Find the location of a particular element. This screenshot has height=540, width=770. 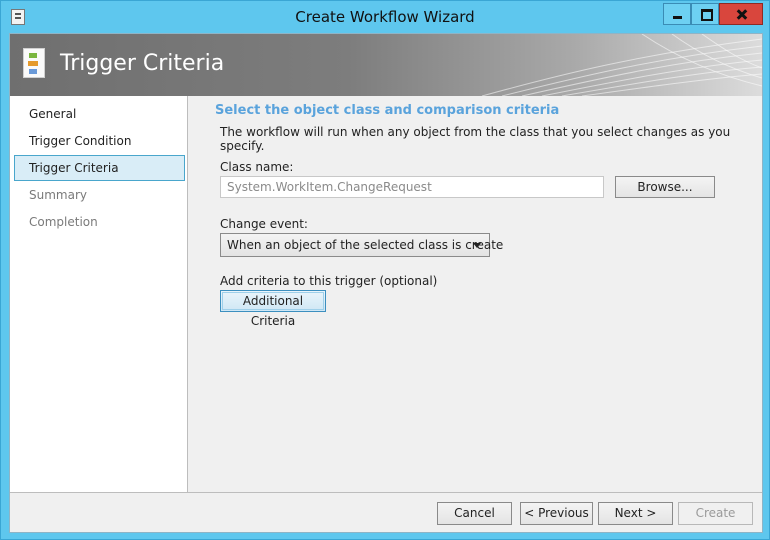

page-banner: Trigger Criteria is located at coordinates (386, 65).